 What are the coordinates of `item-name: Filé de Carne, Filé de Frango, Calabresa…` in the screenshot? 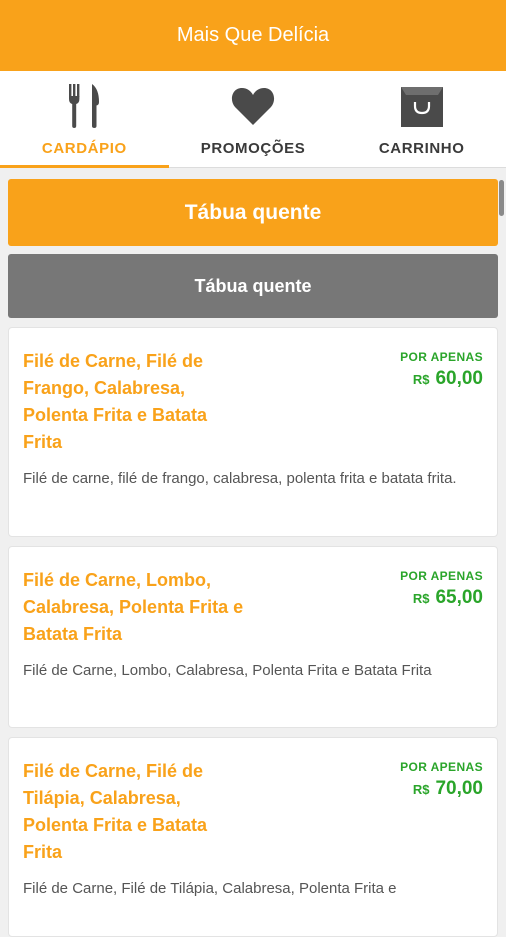 It's located at (115, 401).